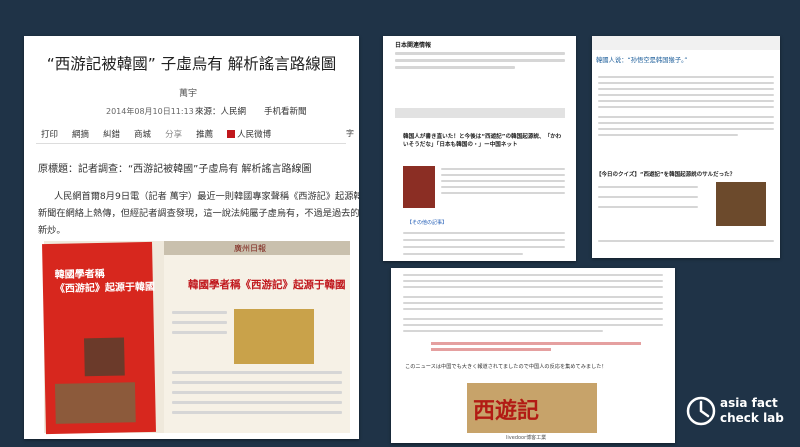 The image size is (800, 447). I want to click on body-line-1: 人民網首爾8月9日電（記者 萬宇）最近一則韓國專家聲稱《西游記》起源韓國的, so click(206, 196).